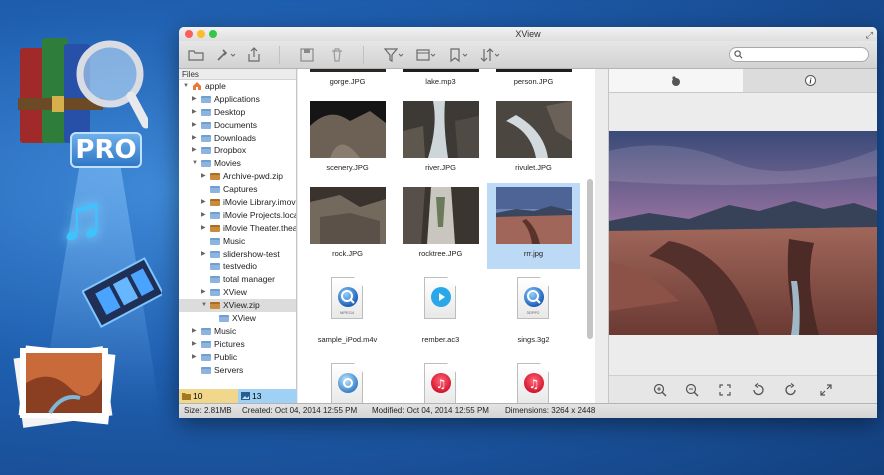 This screenshot has height=475, width=884. Describe the element at coordinates (253, 176) in the screenshot. I see `tree-item-label: Archive-pwd.zip` at that location.